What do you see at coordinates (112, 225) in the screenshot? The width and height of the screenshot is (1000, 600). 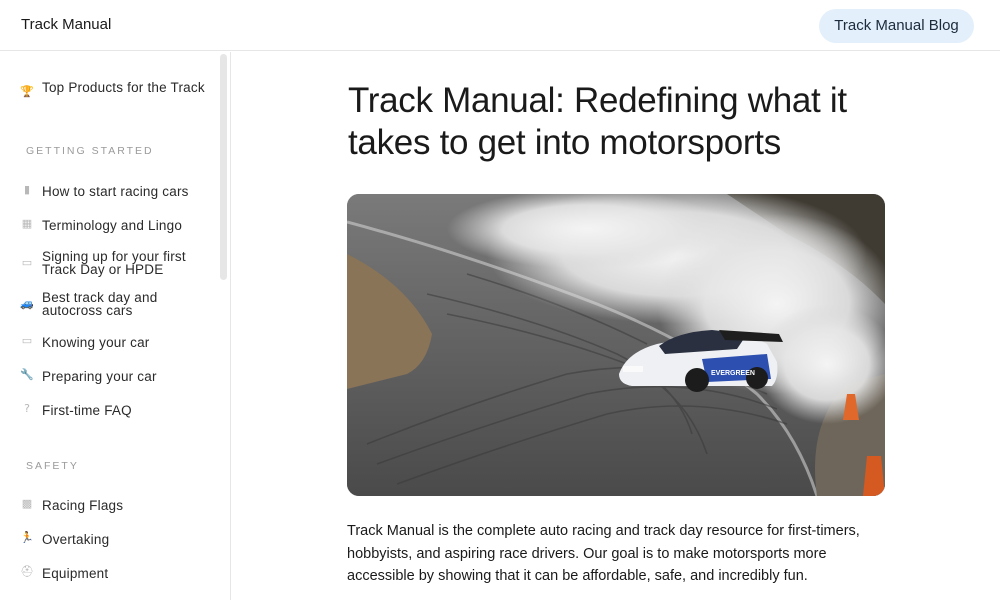 I see `sidebar-item-label: Terminology and Lingo` at bounding box center [112, 225].